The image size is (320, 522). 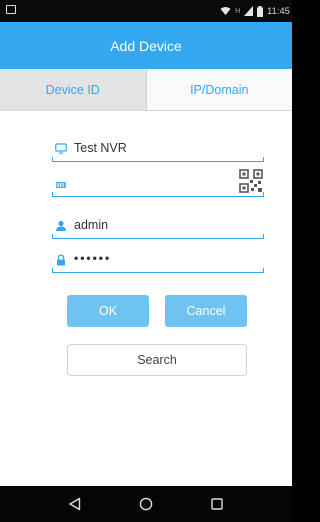 What do you see at coordinates (217, 504) in the screenshot?
I see `recents-icon` at bounding box center [217, 504].